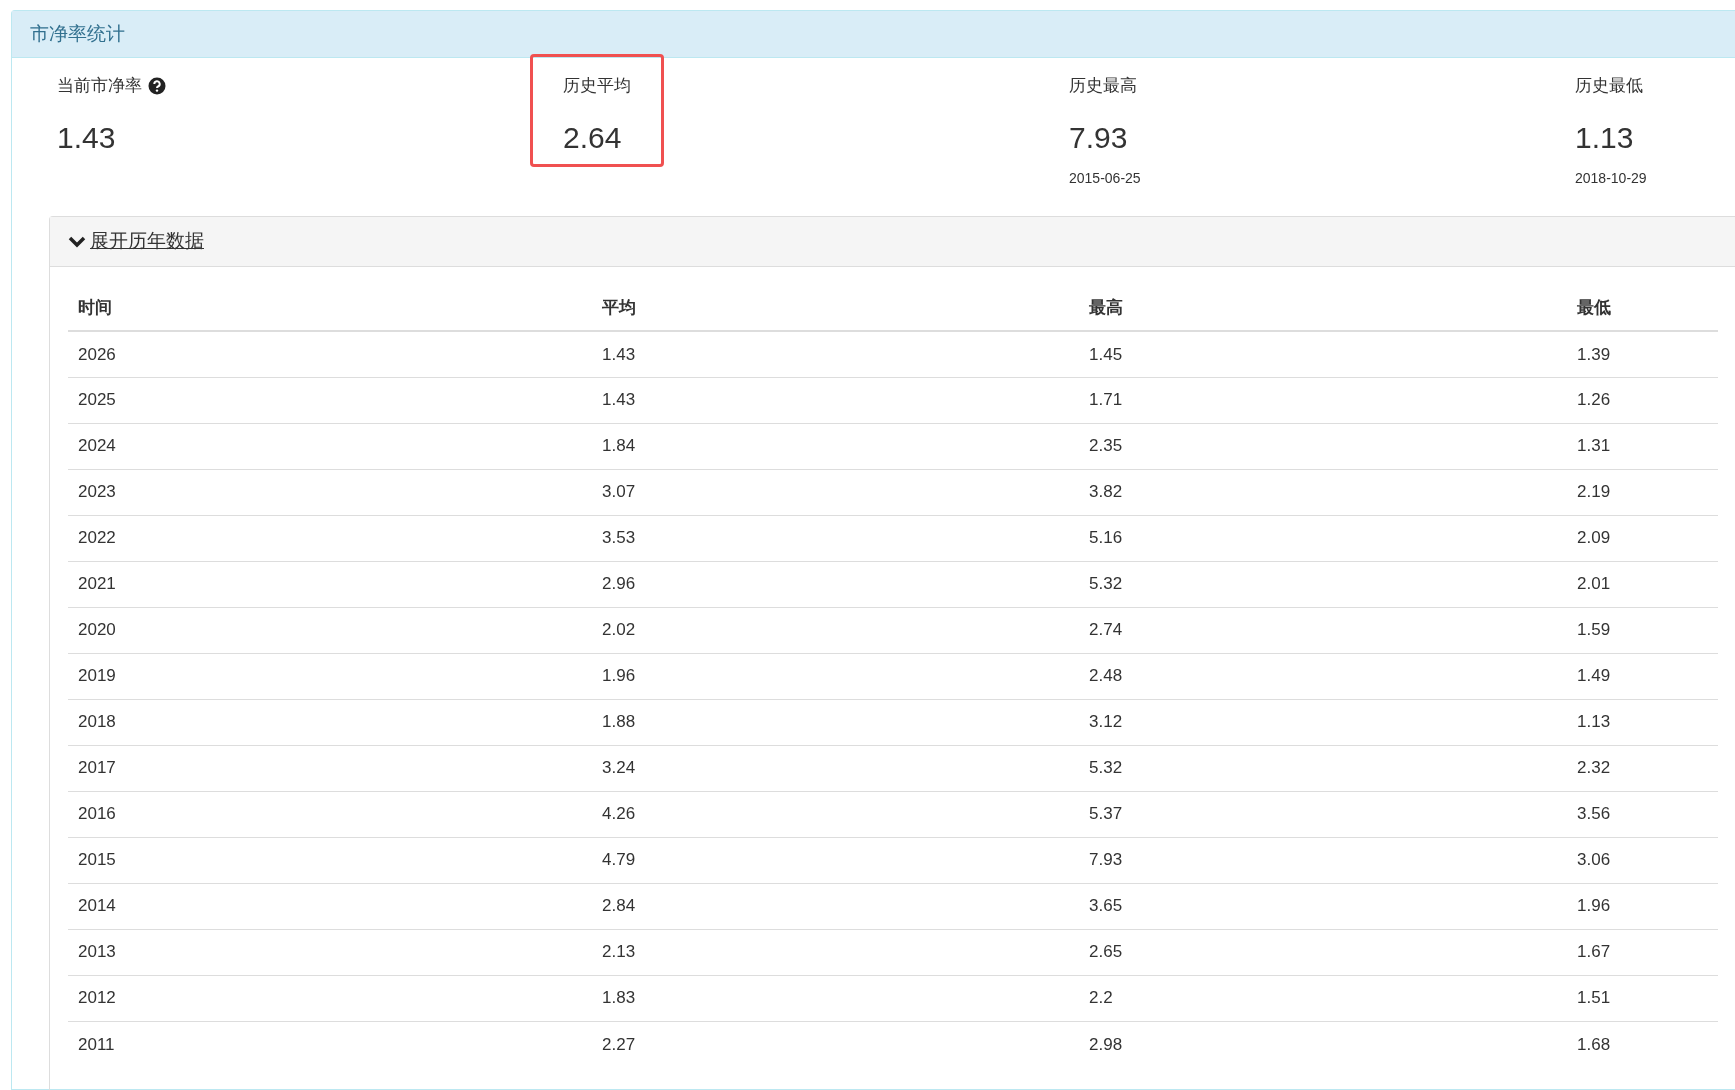  Describe the element at coordinates (835, 952) in the screenshot. I see `table-cell: 2.13` at that location.